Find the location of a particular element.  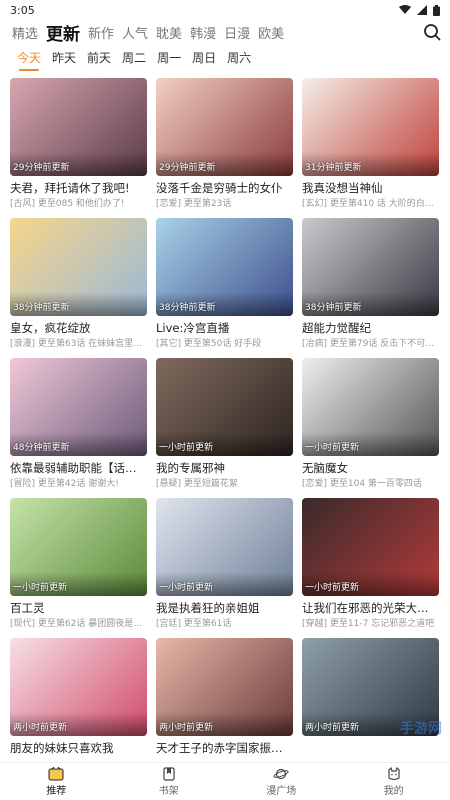

nav-label: 推荐 is located at coordinates (56, 791).